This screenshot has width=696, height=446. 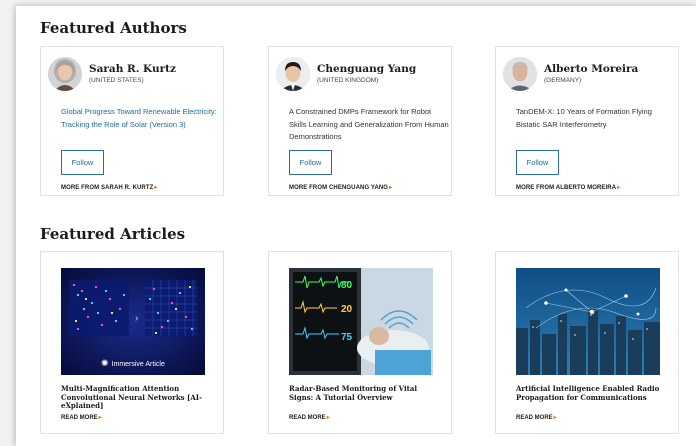 I want to click on avatar-moreira, so click(x=520, y=74).